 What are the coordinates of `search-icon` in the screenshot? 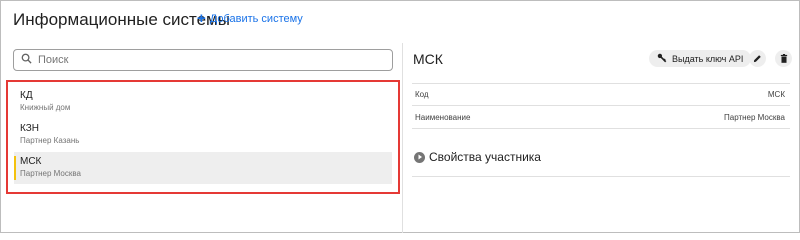 It's located at (26, 60).